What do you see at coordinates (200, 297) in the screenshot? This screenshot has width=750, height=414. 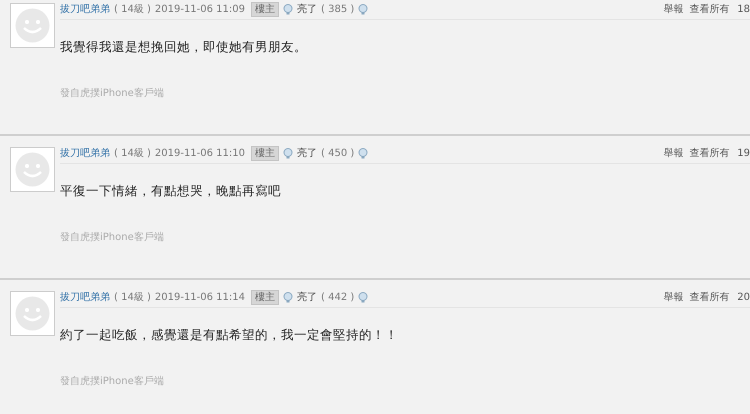 I see `post-time: 2019-11-06 11:14` at bounding box center [200, 297].